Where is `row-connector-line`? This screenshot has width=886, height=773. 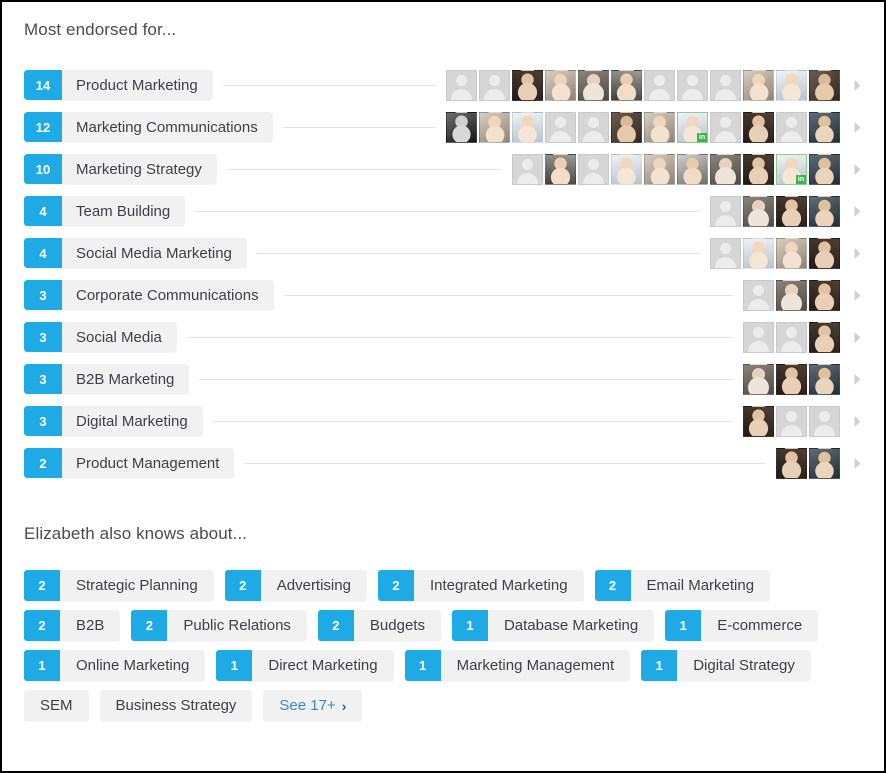 row-connector-line is located at coordinates (447, 211).